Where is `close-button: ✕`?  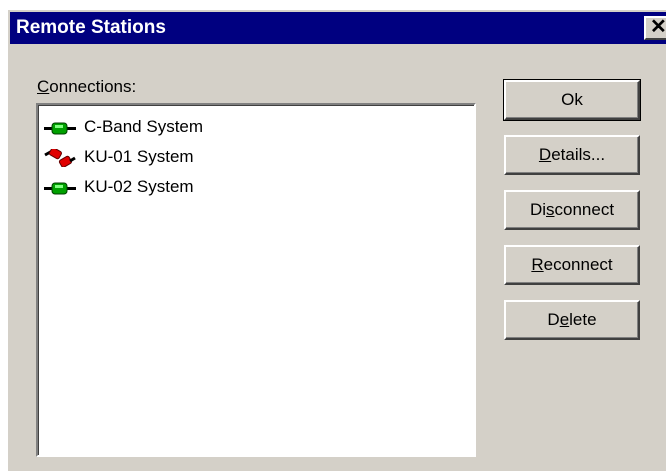
close-button: ✕ is located at coordinates (655, 28).